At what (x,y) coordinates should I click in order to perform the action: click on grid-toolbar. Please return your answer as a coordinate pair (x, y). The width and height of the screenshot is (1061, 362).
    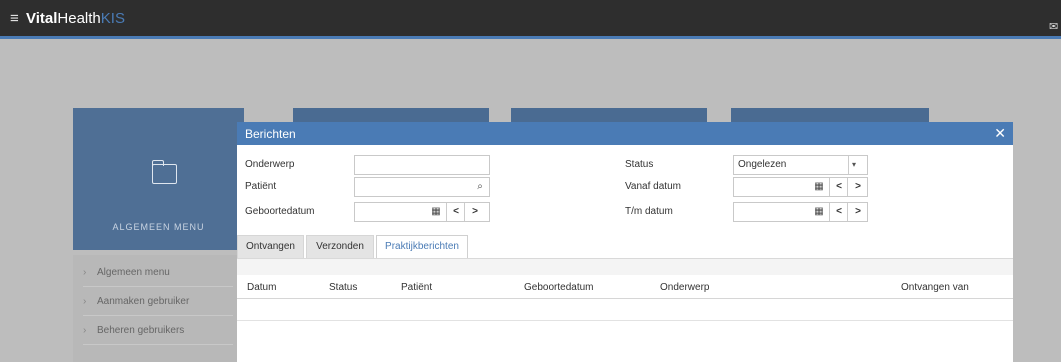
    Looking at the image, I should click on (625, 267).